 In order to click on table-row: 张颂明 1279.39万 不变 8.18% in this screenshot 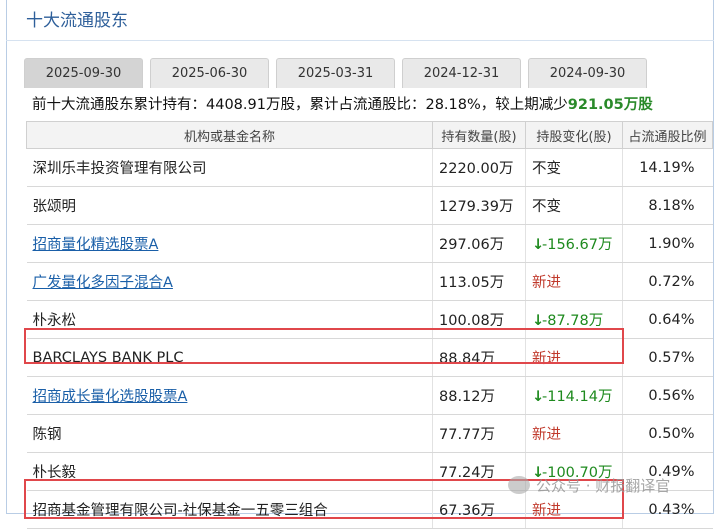, I will do `click(369, 205)`.